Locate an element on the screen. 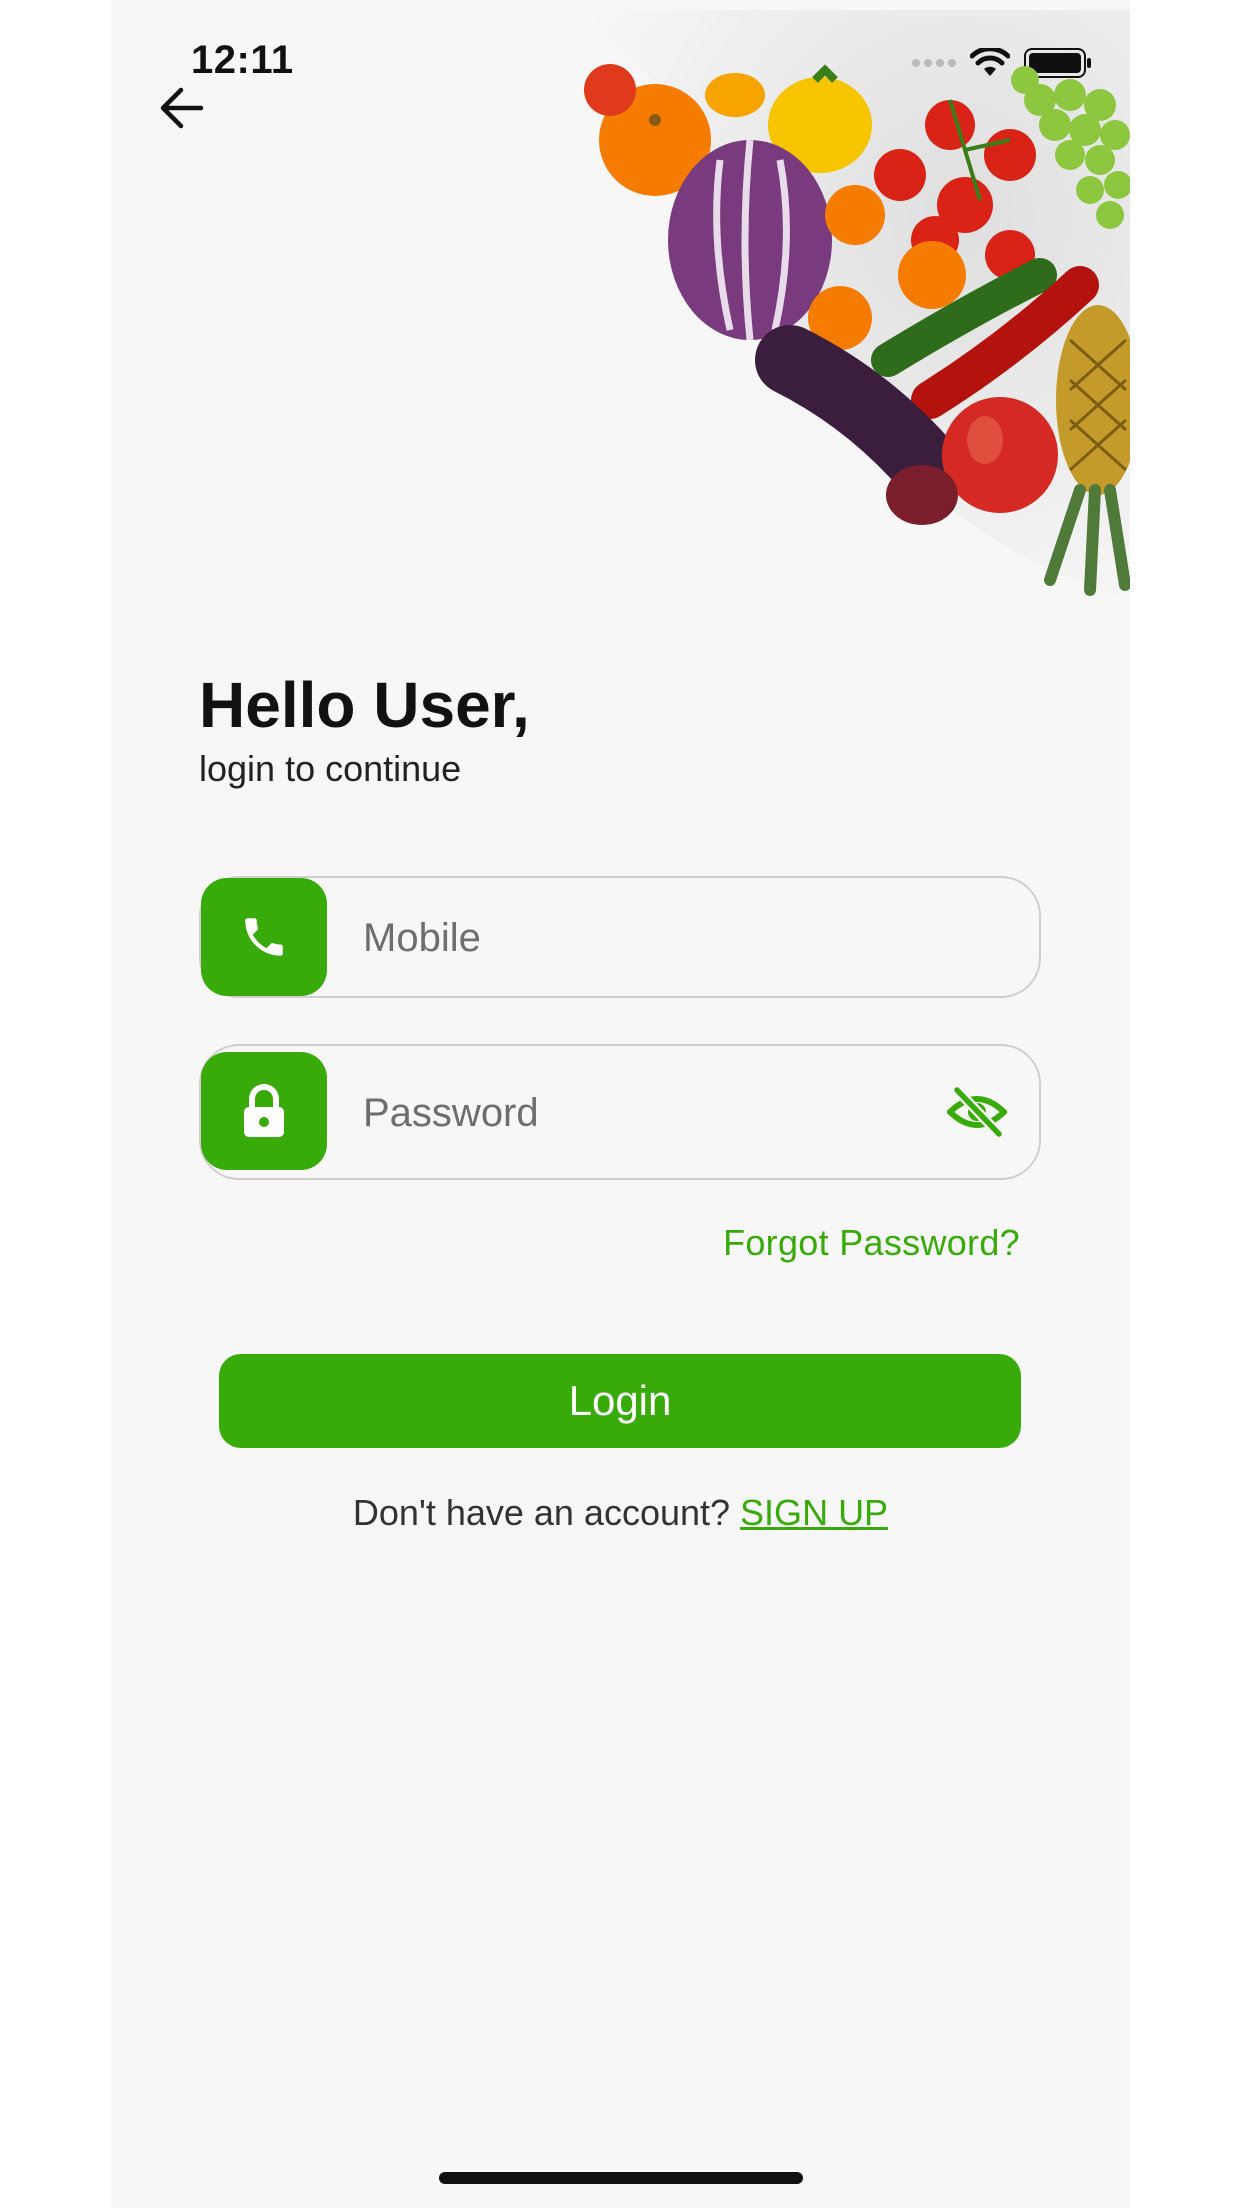 The width and height of the screenshot is (1242, 2208). home-indicator is located at coordinates (621, 2178).